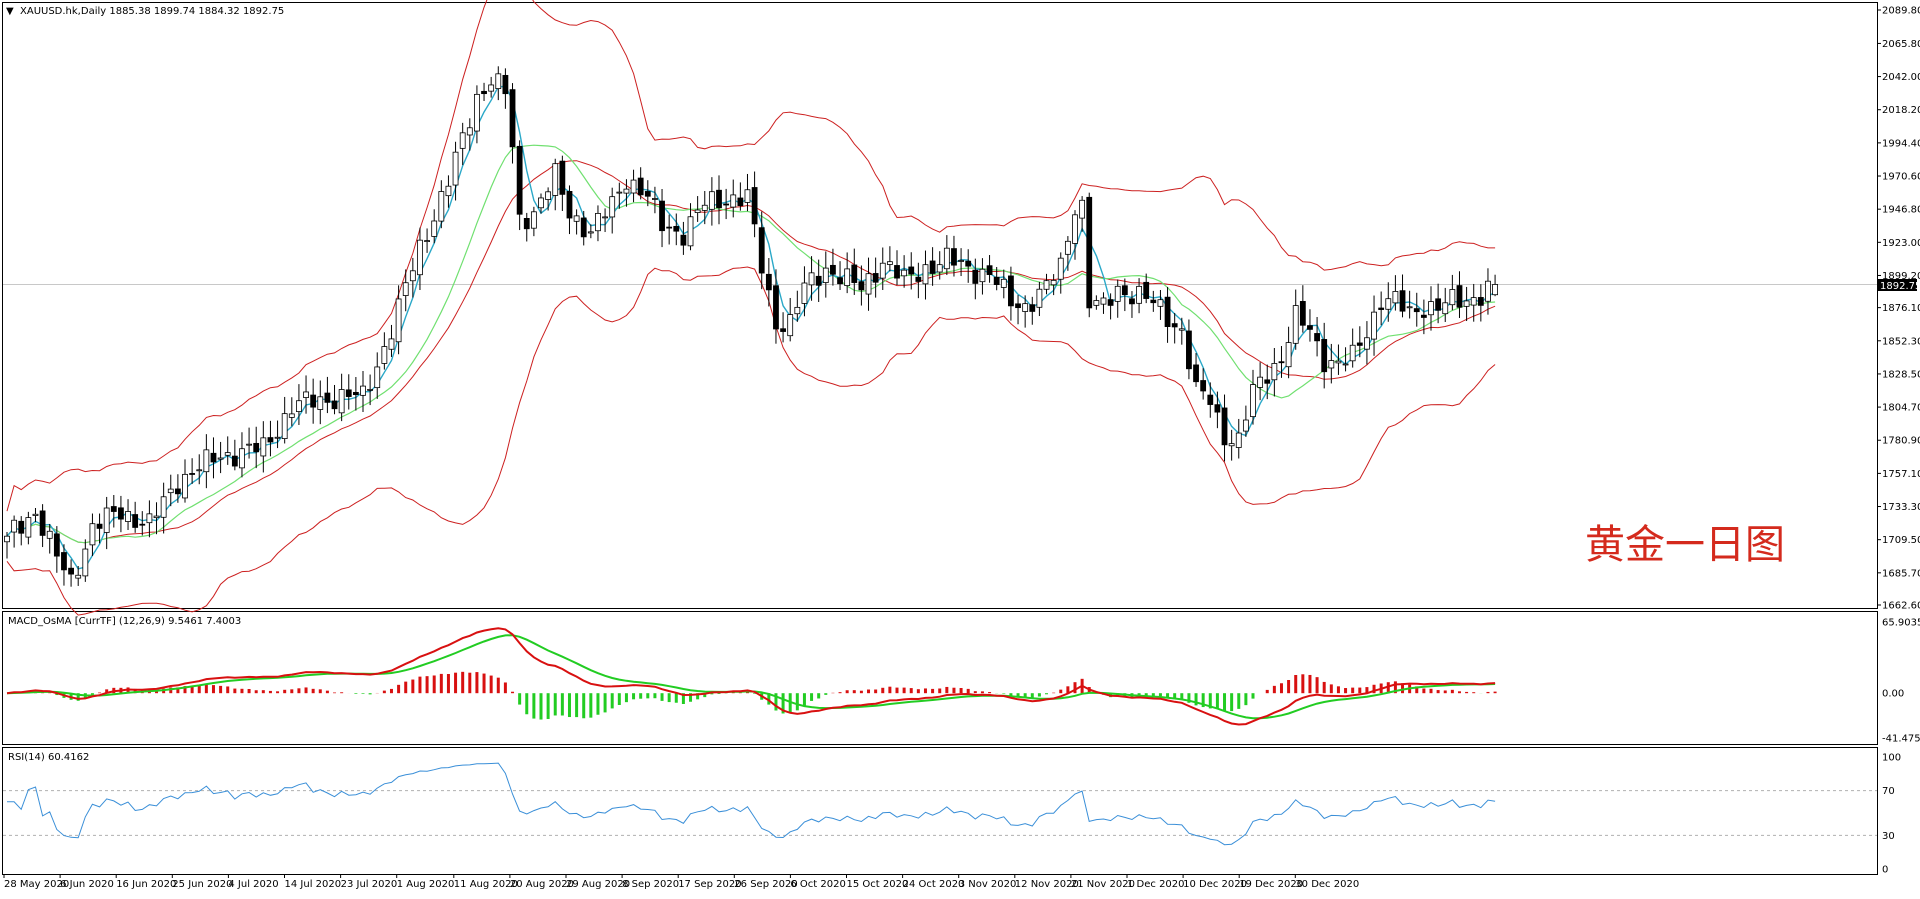 This screenshot has width=1920, height=899. I want to click on price-header-arrow-icon: ▼, so click(10, 11).